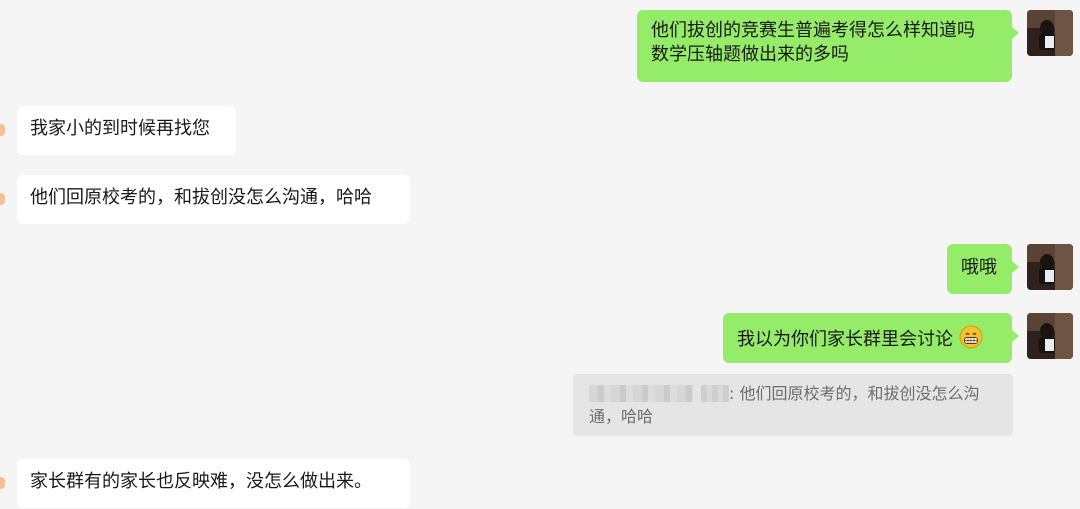  Describe the element at coordinates (750, 54) in the screenshot. I see `message-text-line: 数学压轴题做出来的多吗` at that location.